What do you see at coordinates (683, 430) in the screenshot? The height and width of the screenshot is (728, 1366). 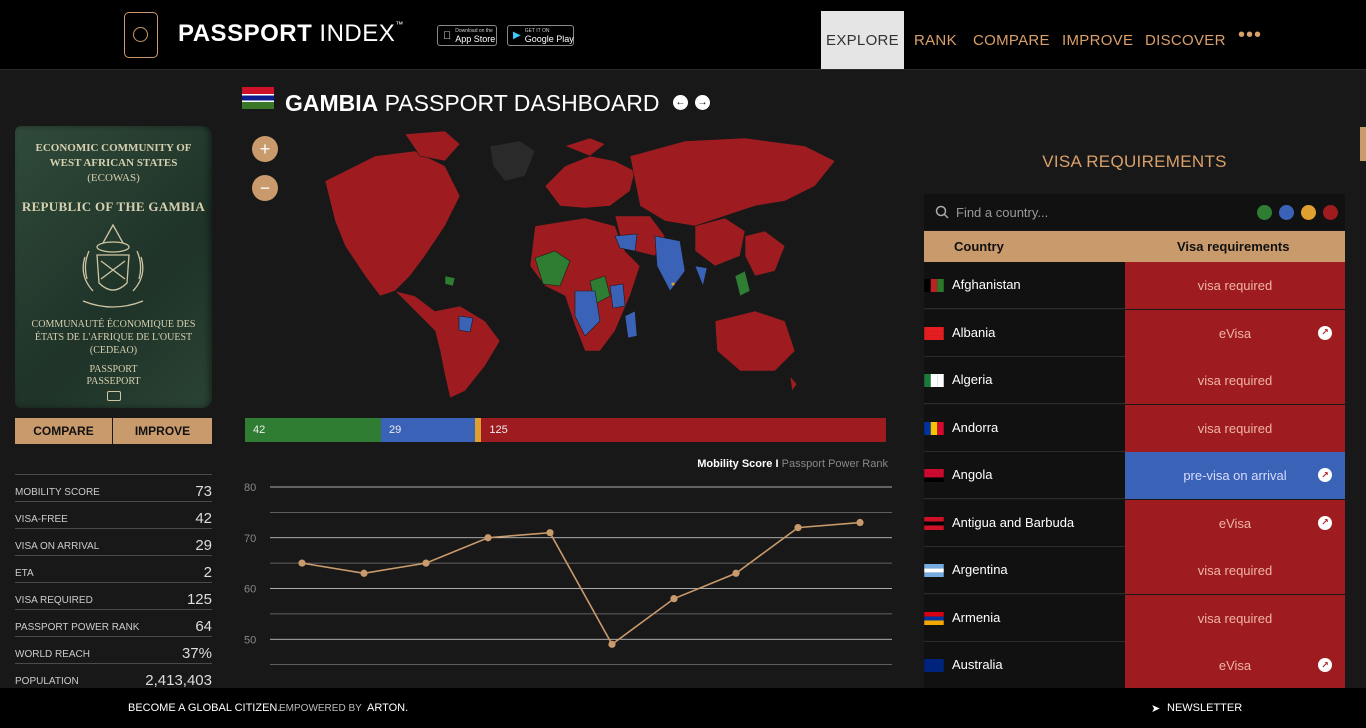 I see `bar-visa-required: 125` at bounding box center [683, 430].